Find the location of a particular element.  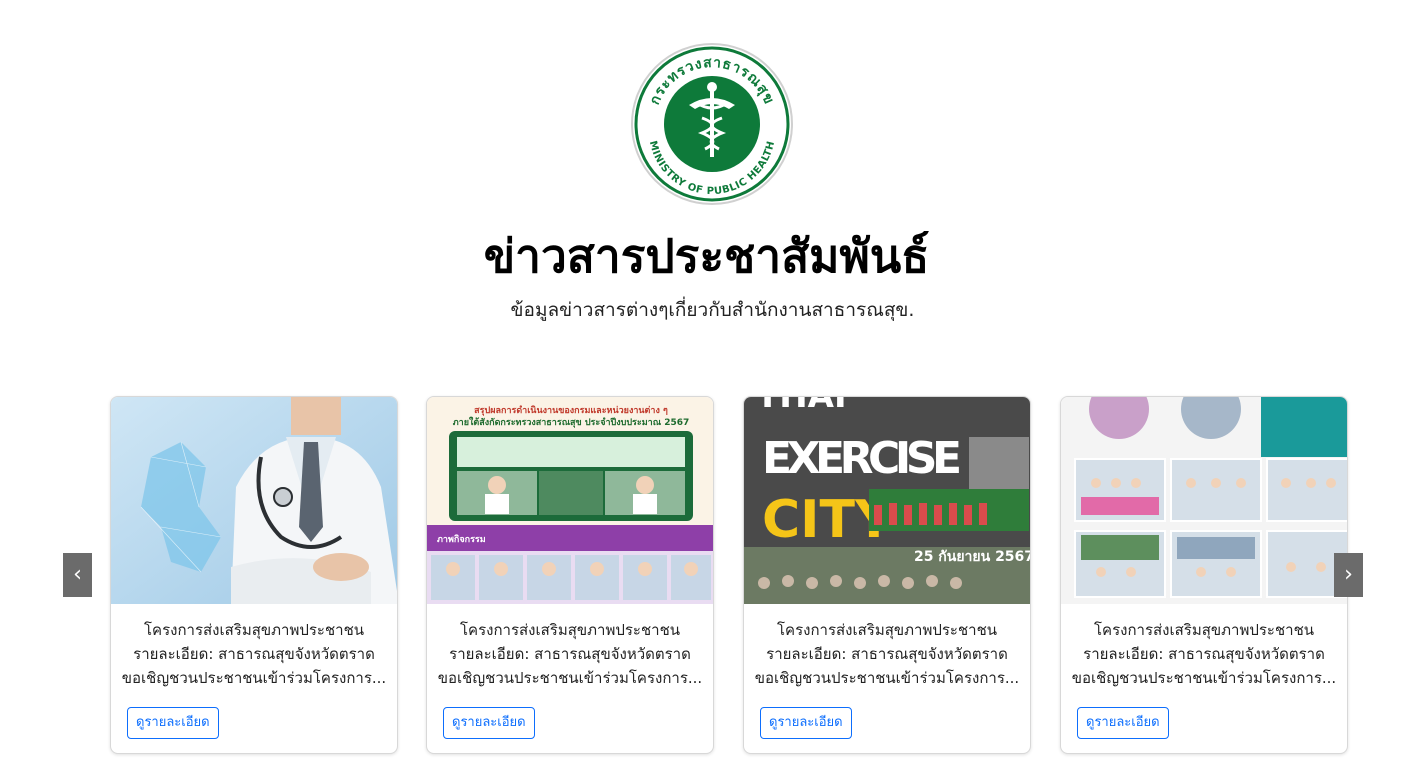

image-date: 25 กันยายน 2567 is located at coordinates (972, 557).